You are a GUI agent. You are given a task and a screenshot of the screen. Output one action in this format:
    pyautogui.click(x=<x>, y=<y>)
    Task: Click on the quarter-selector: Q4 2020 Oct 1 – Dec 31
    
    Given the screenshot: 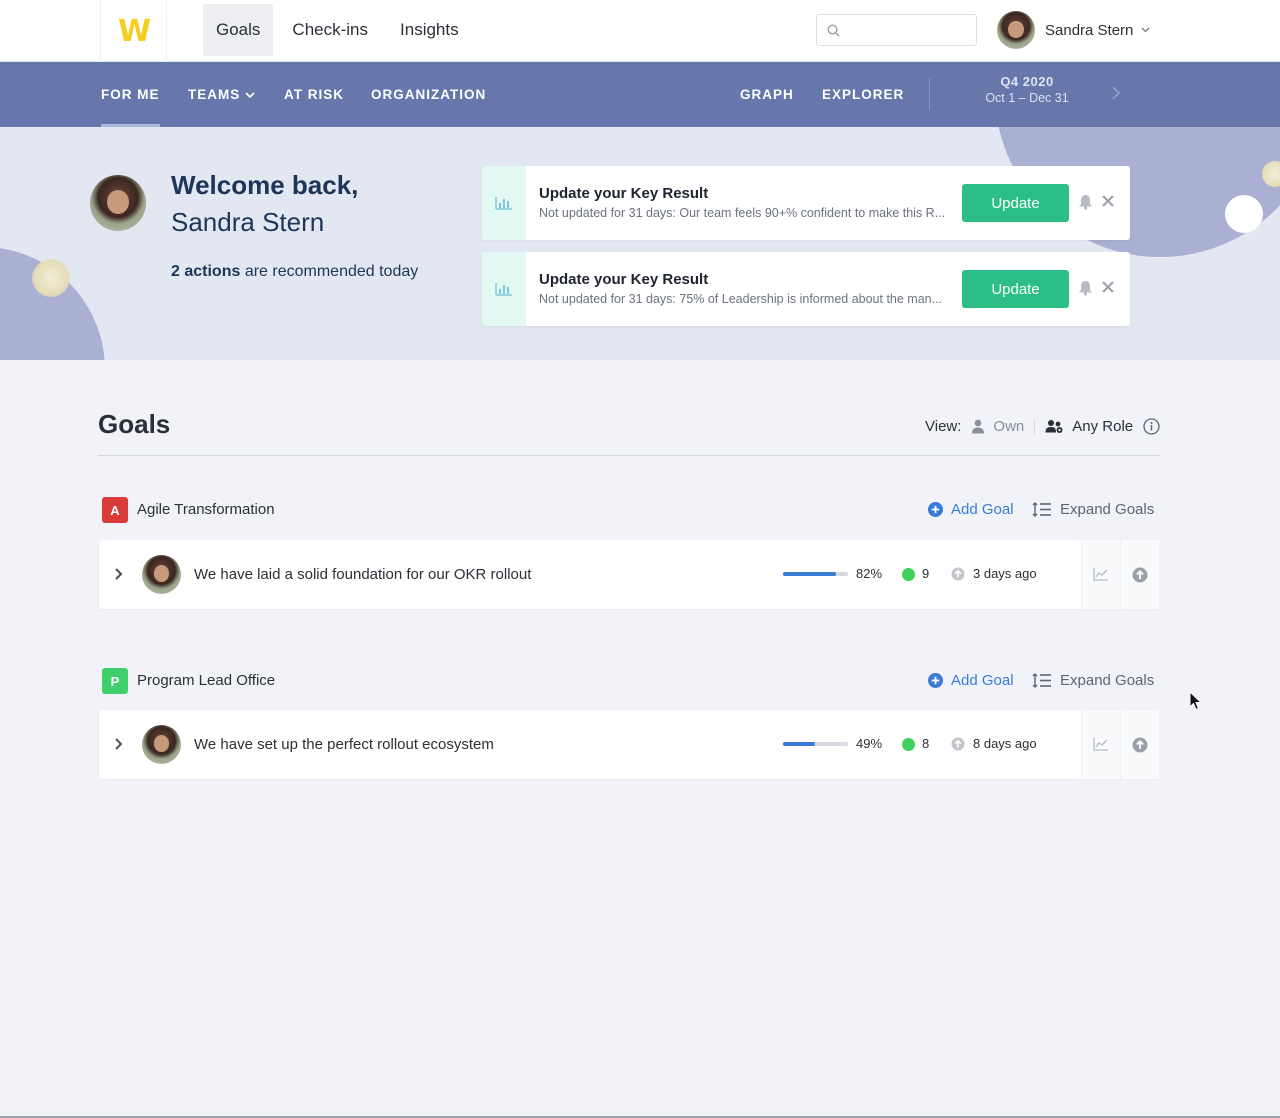 What is the action you would take?
    pyautogui.click(x=1027, y=89)
    